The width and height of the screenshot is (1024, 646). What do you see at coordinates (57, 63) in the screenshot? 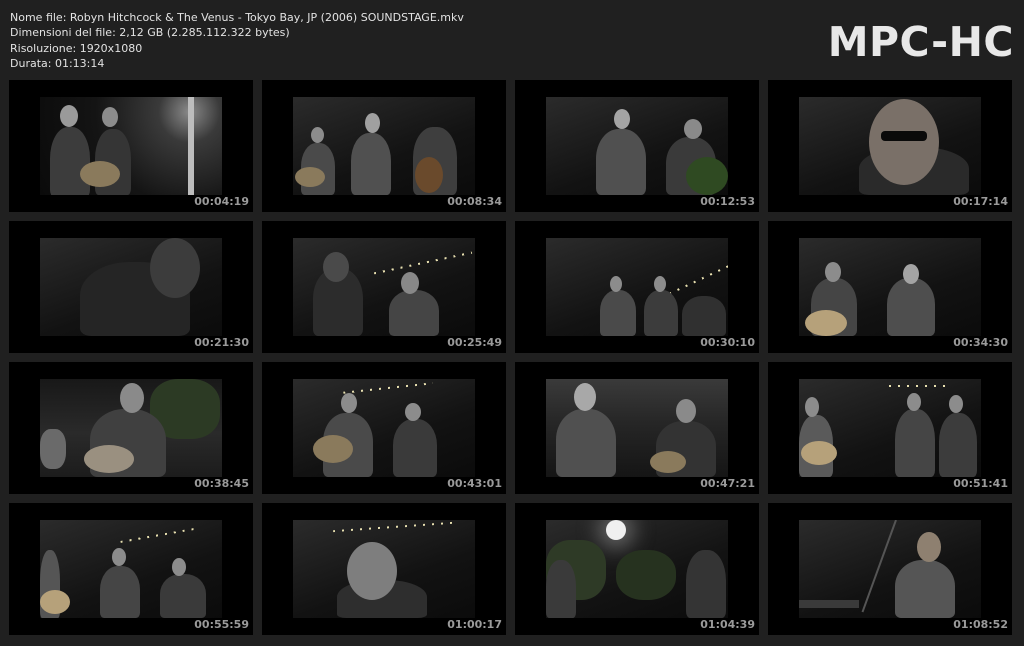
I see `file-duration: Durata: 01:13:14` at bounding box center [57, 63].